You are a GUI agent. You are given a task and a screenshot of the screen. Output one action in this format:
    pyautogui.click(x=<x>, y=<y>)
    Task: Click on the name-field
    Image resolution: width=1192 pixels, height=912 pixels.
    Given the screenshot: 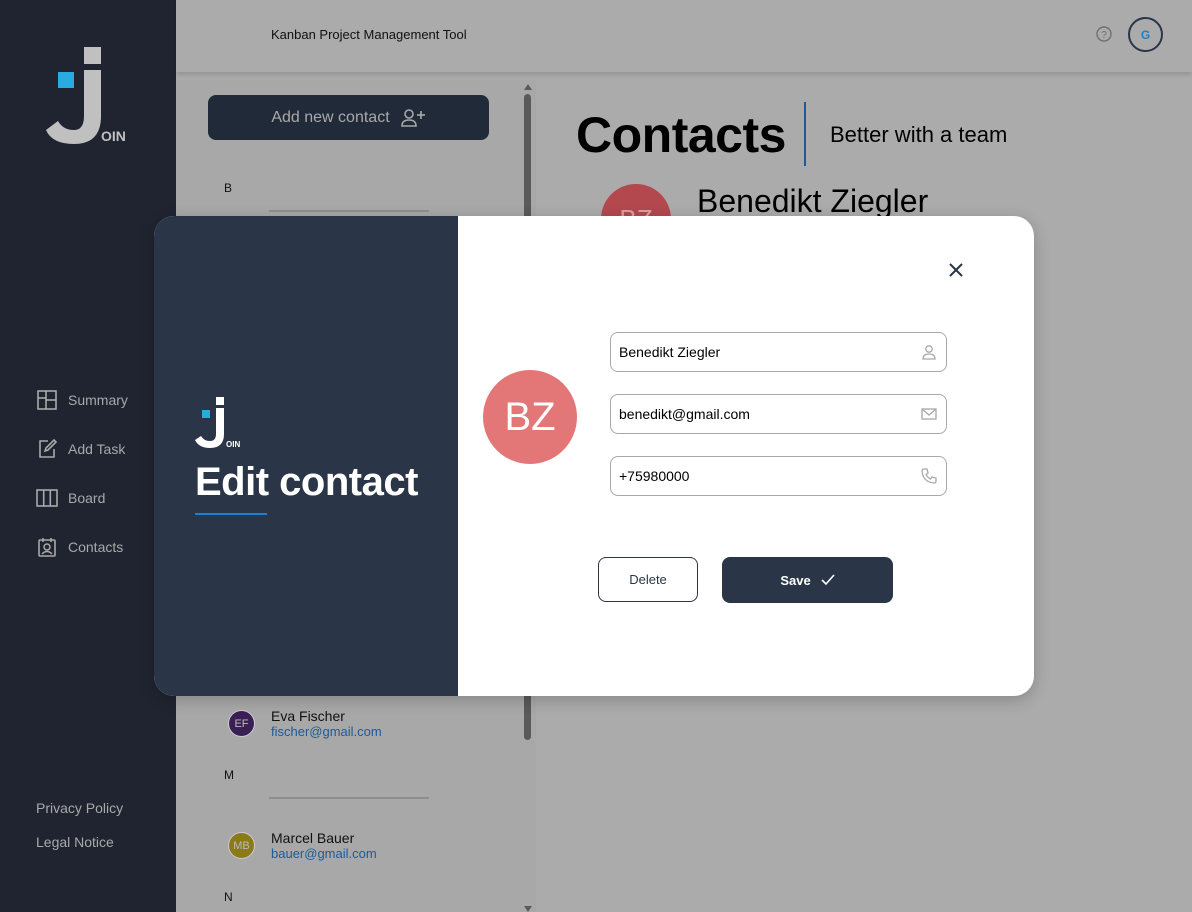 What is the action you would take?
    pyautogui.click(x=778, y=352)
    